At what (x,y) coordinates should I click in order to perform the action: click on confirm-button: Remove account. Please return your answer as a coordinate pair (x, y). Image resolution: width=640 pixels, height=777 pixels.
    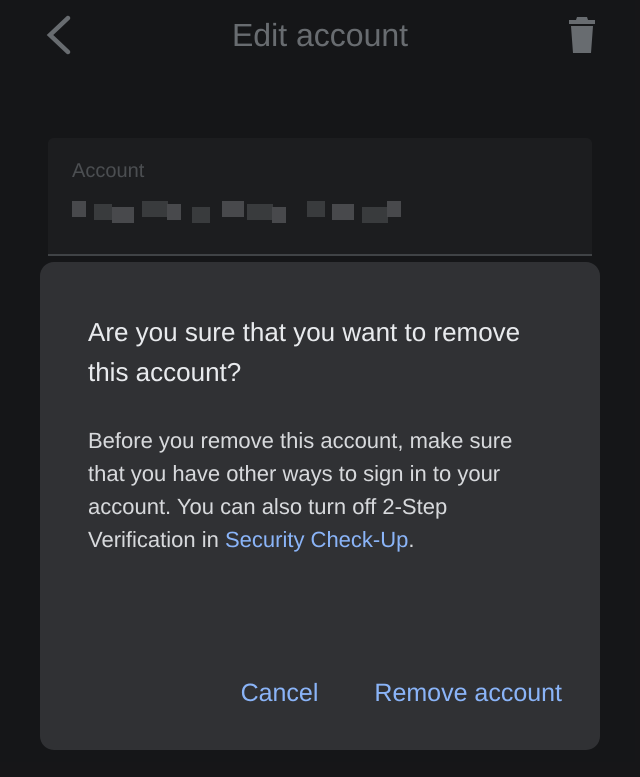
    Looking at the image, I should click on (468, 693).